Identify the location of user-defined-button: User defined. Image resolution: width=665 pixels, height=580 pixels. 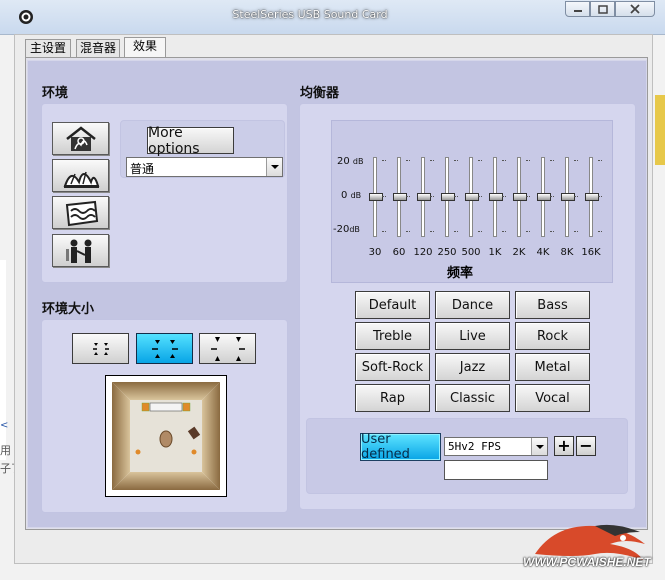
(400, 447).